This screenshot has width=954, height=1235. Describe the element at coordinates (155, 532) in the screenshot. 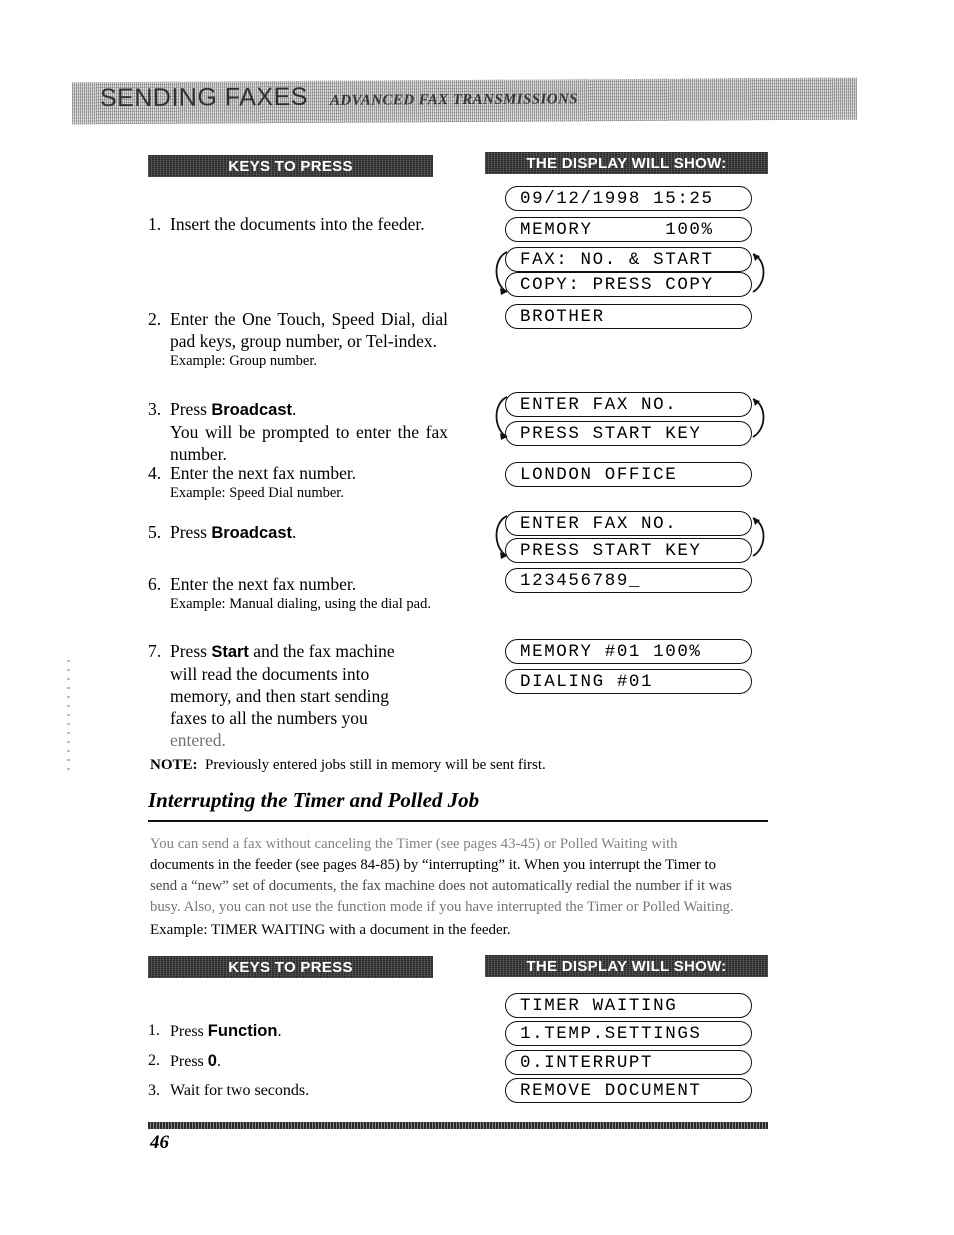

I see `step-5-number: 5.` at that location.